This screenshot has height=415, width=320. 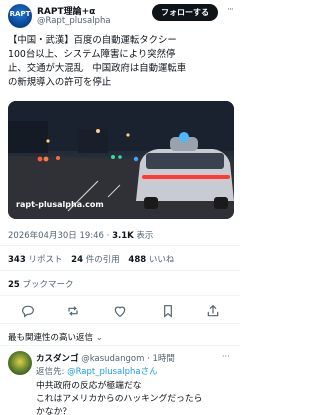 What do you see at coordinates (60, 82) in the screenshot?
I see `post-text-line: の新規導入の許可を停止` at bounding box center [60, 82].